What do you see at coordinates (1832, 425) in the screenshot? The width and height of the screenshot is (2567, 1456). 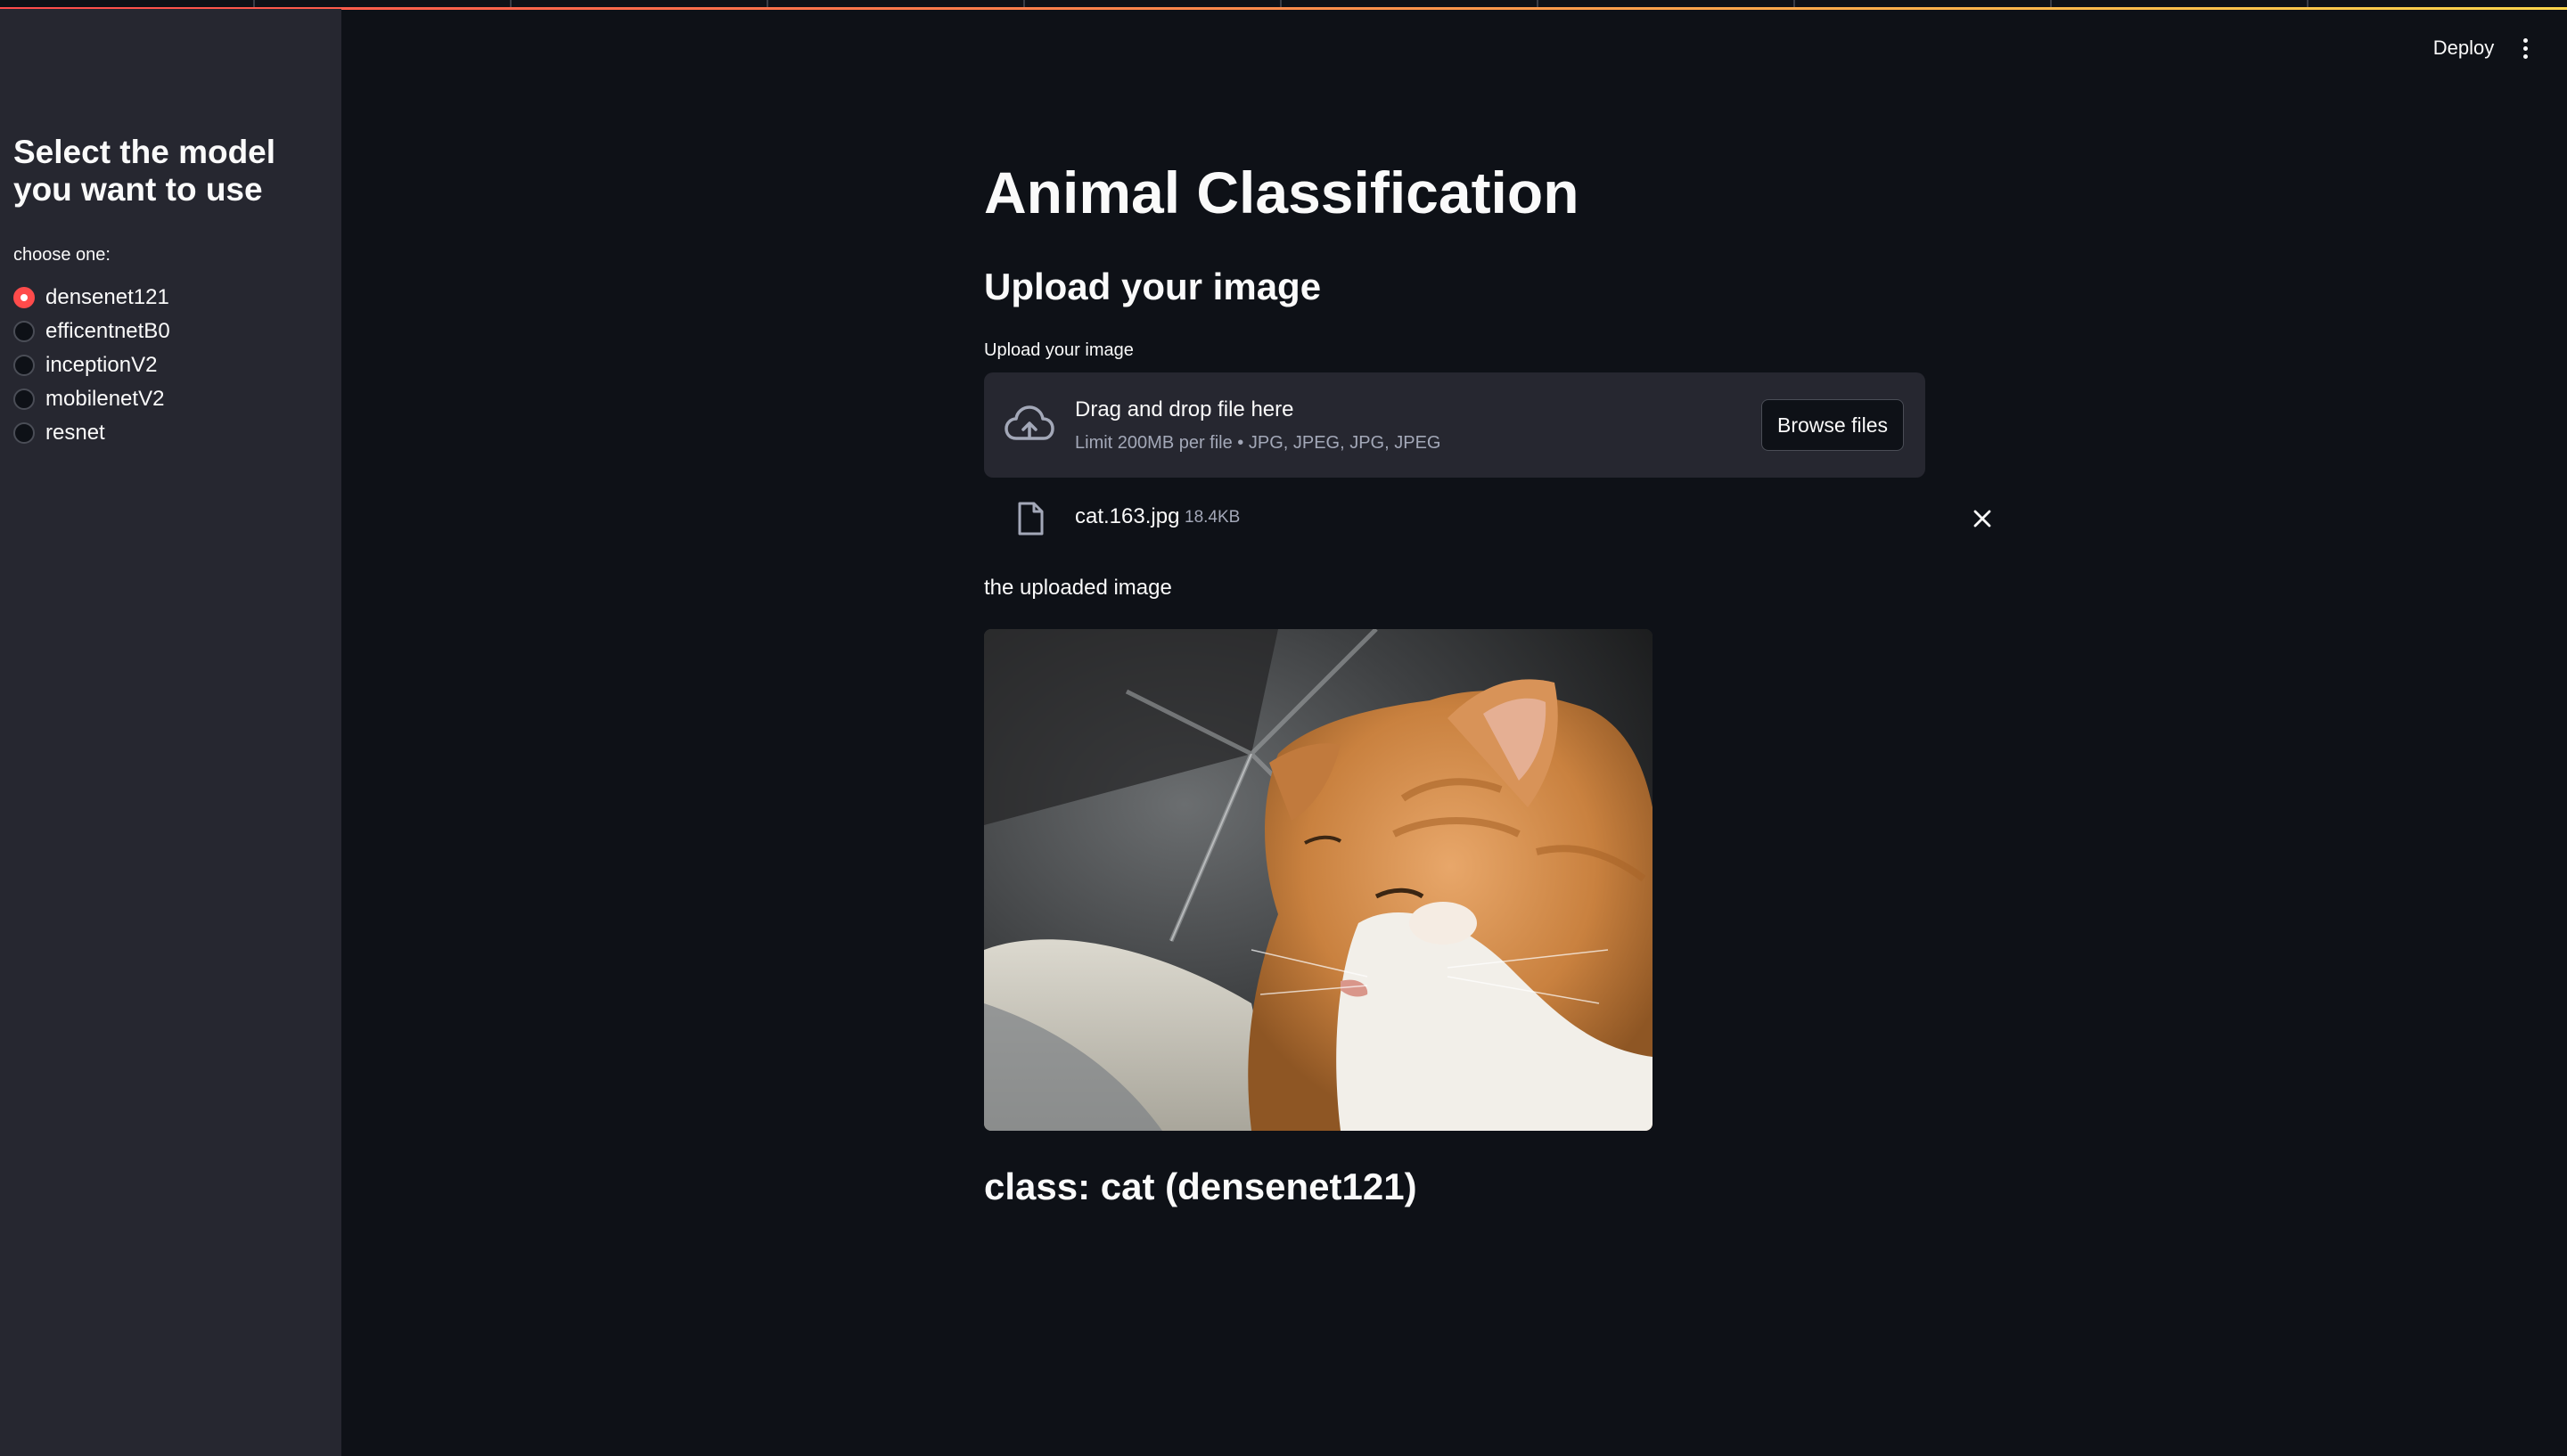 I see `browse-files-button: Browse files` at bounding box center [1832, 425].